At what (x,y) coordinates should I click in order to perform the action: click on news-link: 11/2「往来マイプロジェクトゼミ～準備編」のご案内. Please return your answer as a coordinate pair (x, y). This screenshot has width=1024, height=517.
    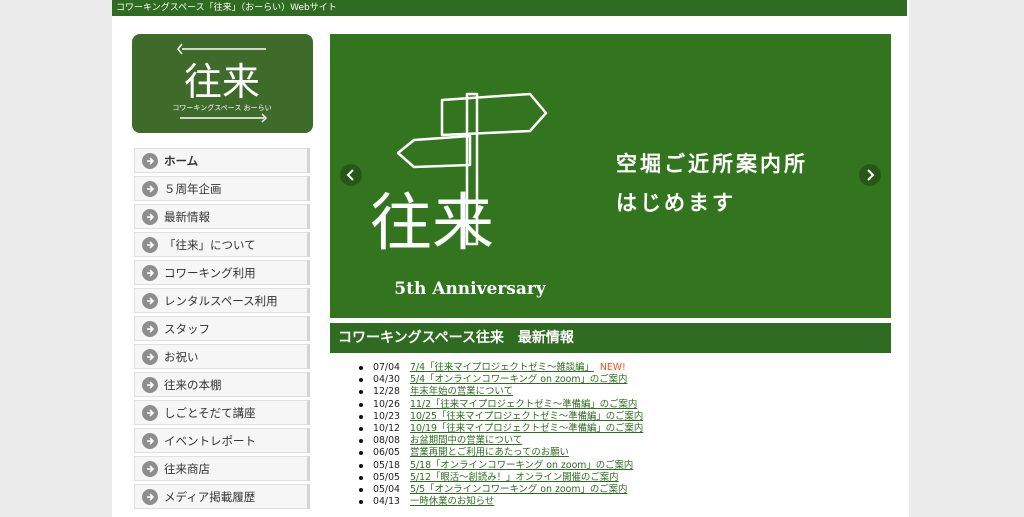
    Looking at the image, I should click on (523, 404).